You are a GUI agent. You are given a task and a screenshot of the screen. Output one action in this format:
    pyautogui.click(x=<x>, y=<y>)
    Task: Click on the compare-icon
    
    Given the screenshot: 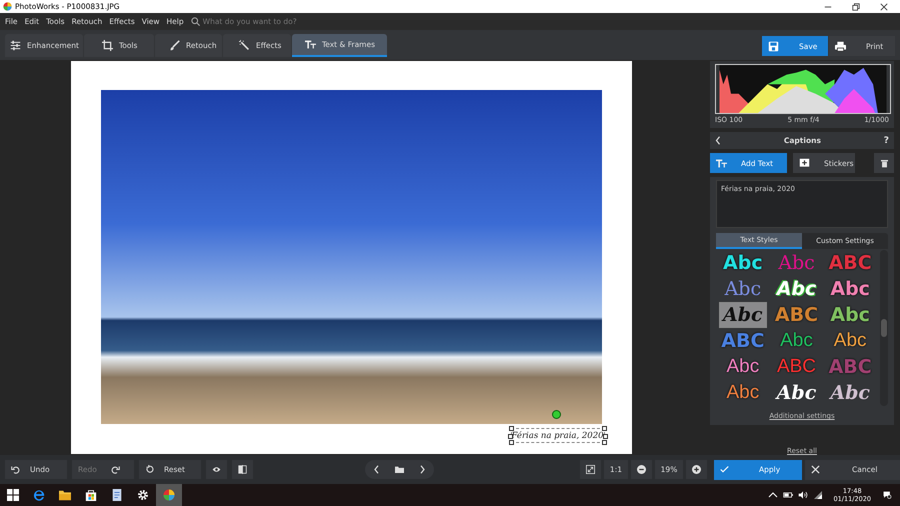 What is the action you would take?
    pyautogui.click(x=242, y=469)
    